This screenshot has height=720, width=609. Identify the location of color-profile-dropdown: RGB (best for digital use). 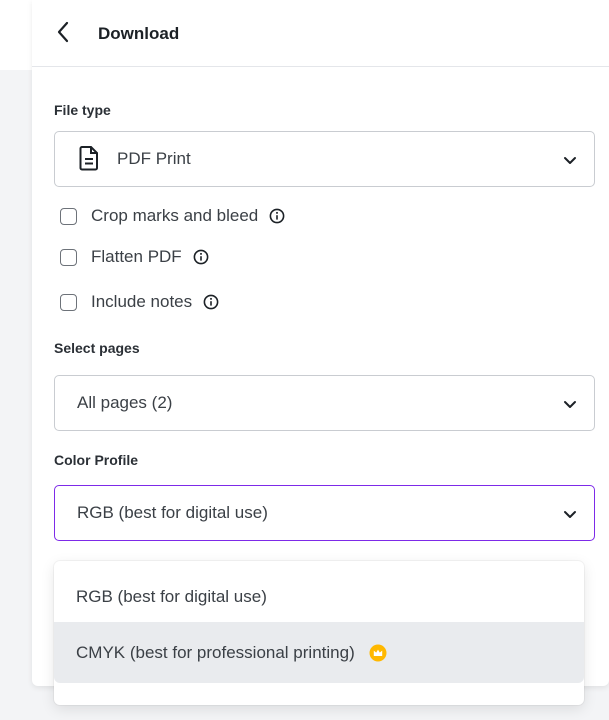
(324, 513).